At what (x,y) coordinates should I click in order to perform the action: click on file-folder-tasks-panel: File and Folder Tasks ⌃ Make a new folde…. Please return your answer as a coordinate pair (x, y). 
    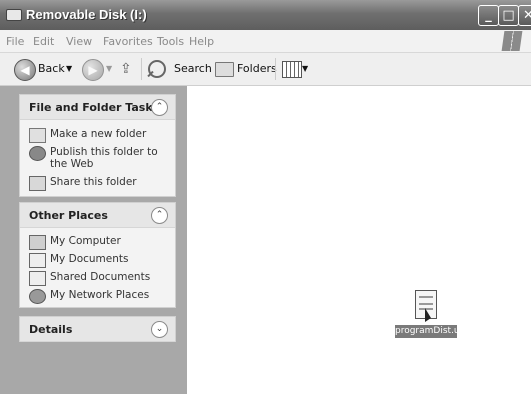
    Looking at the image, I should click on (97, 145).